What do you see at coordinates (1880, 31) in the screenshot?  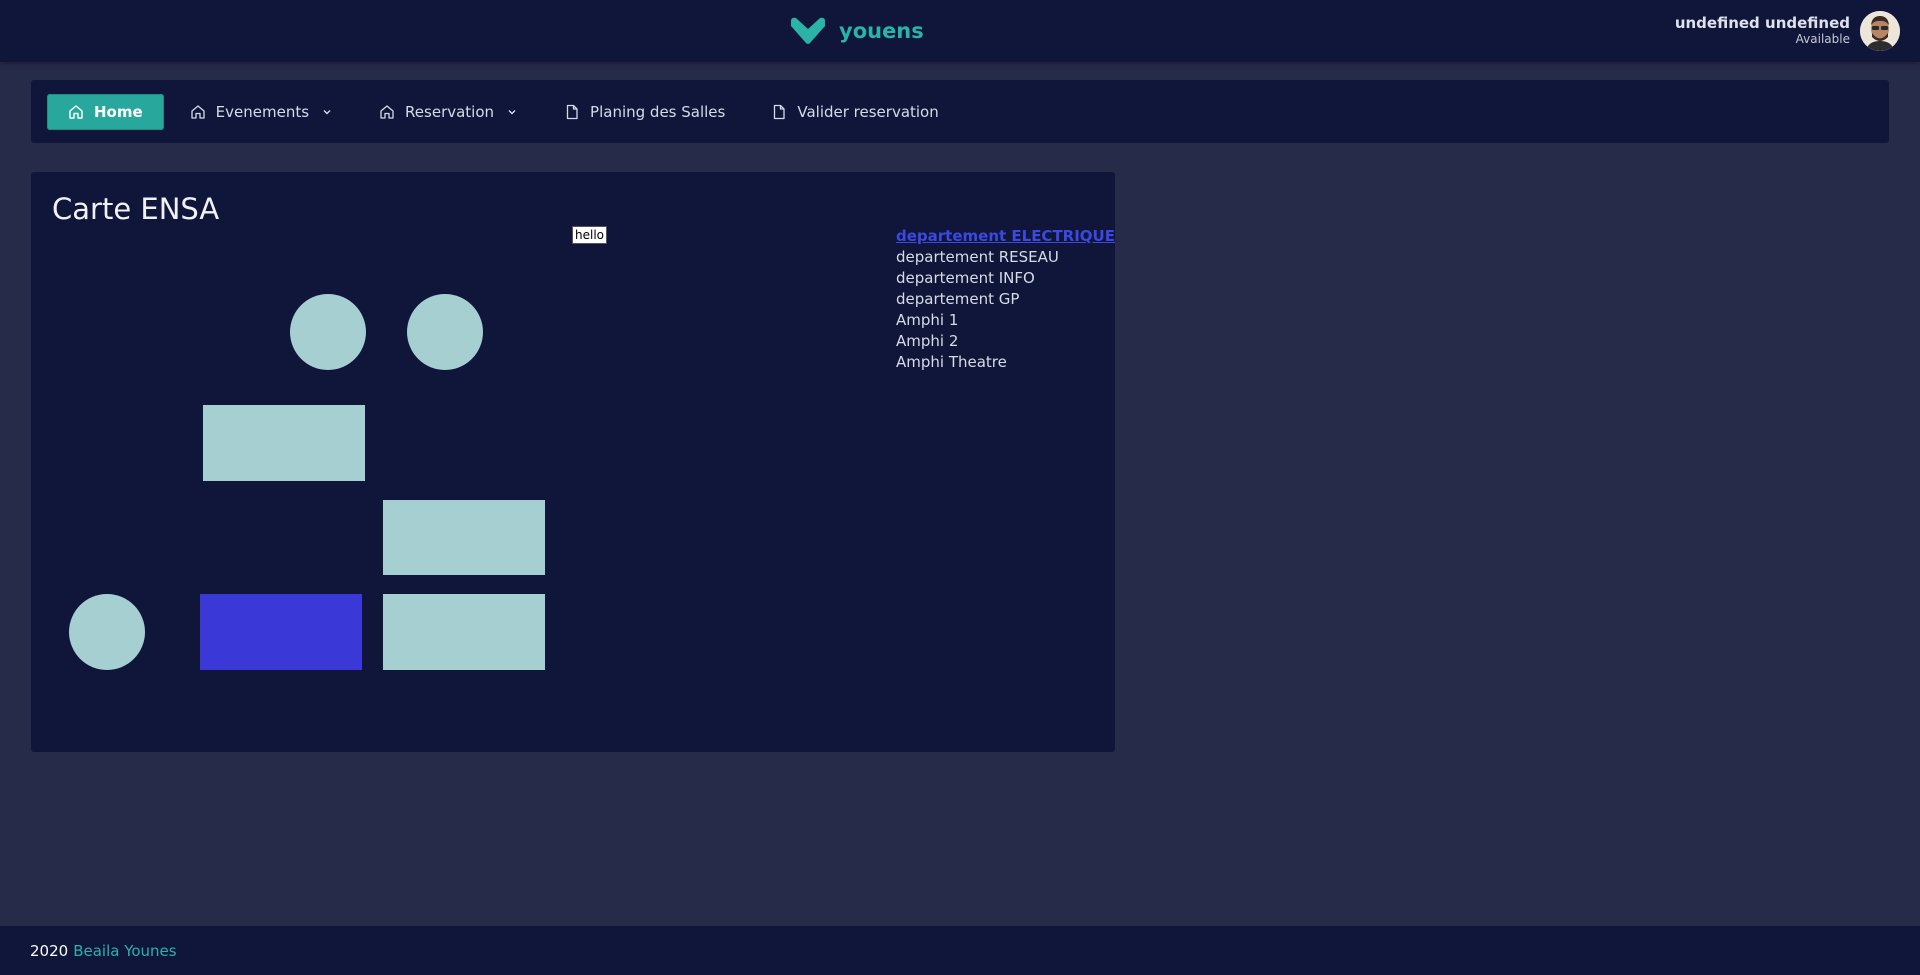 I see `avatar` at bounding box center [1880, 31].